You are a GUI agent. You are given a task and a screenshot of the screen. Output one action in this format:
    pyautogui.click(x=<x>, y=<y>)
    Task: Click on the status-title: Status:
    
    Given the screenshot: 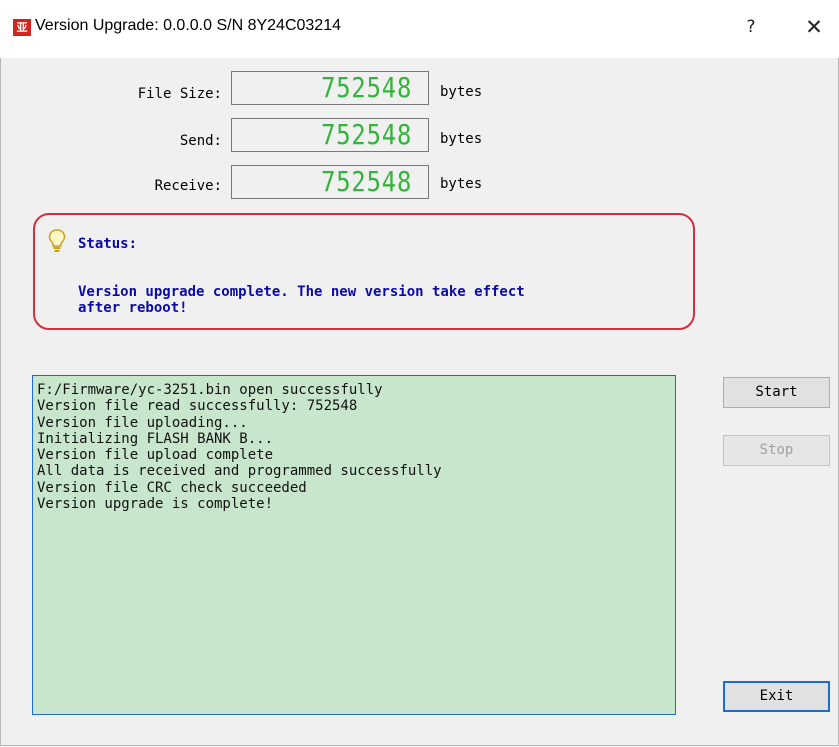 What is the action you would take?
    pyautogui.click(x=108, y=244)
    